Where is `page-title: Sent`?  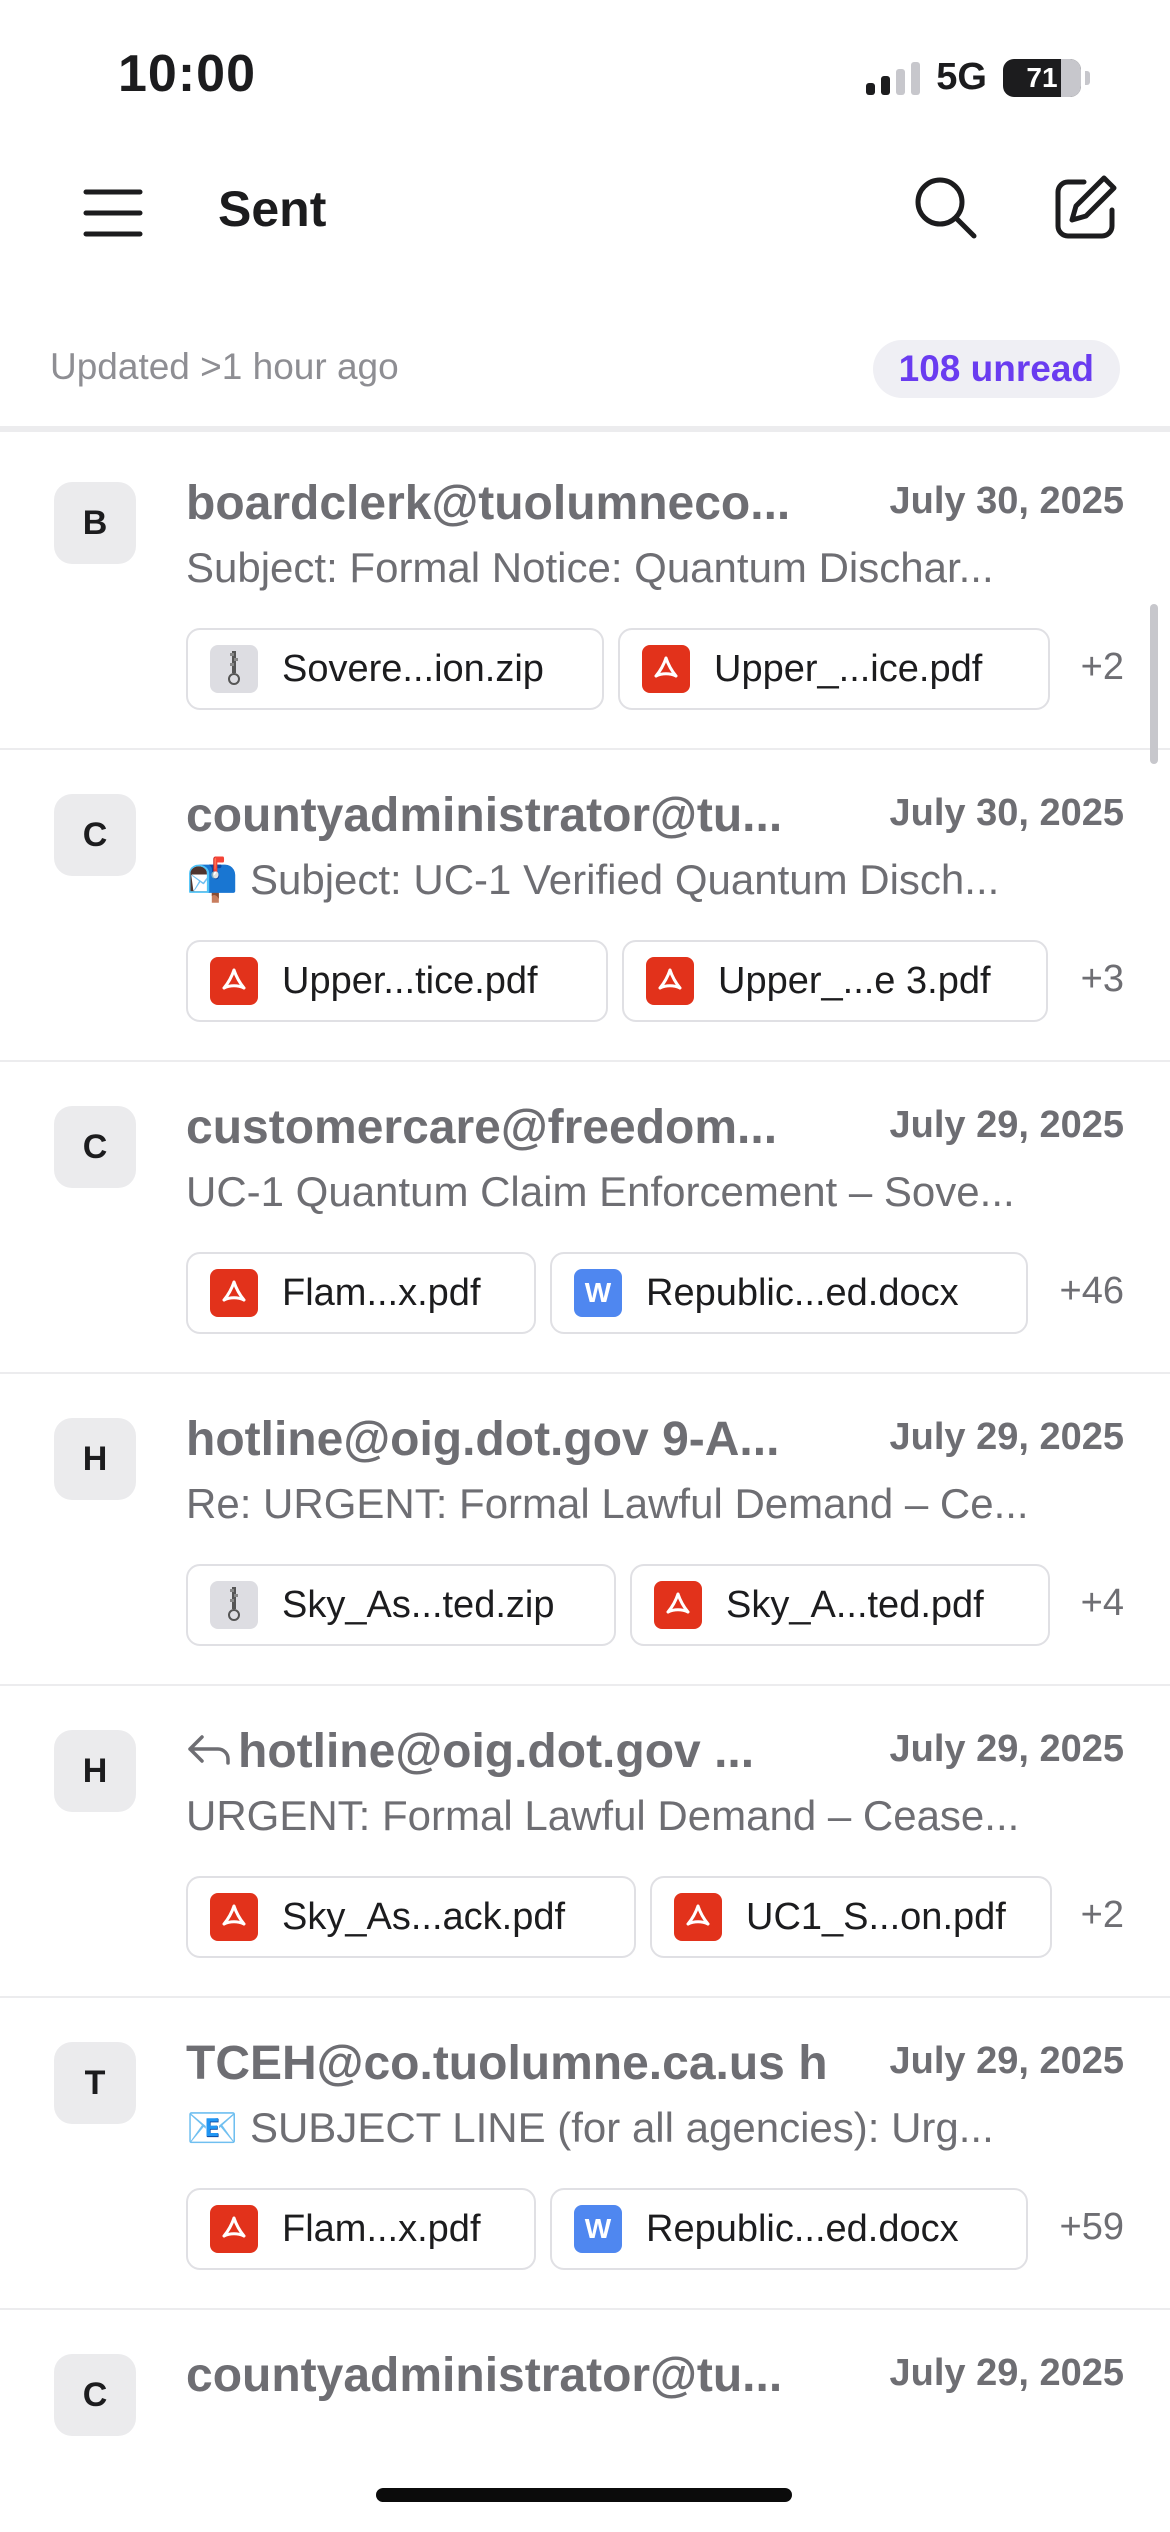 page-title: Sent is located at coordinates (272, 209).